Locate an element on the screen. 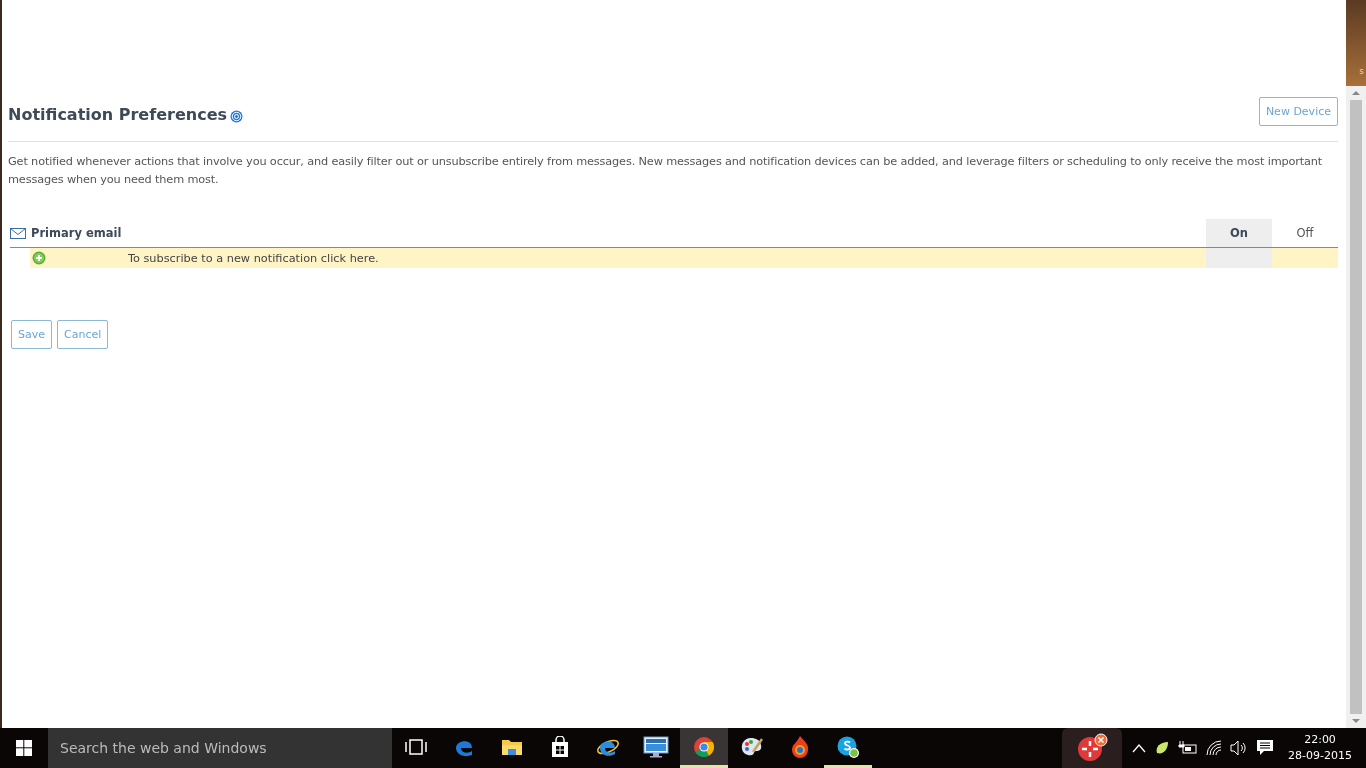 This screenshot has width=1366, height=768. clock-date: 28-09-2015 is located at coordinates (1320, 756).